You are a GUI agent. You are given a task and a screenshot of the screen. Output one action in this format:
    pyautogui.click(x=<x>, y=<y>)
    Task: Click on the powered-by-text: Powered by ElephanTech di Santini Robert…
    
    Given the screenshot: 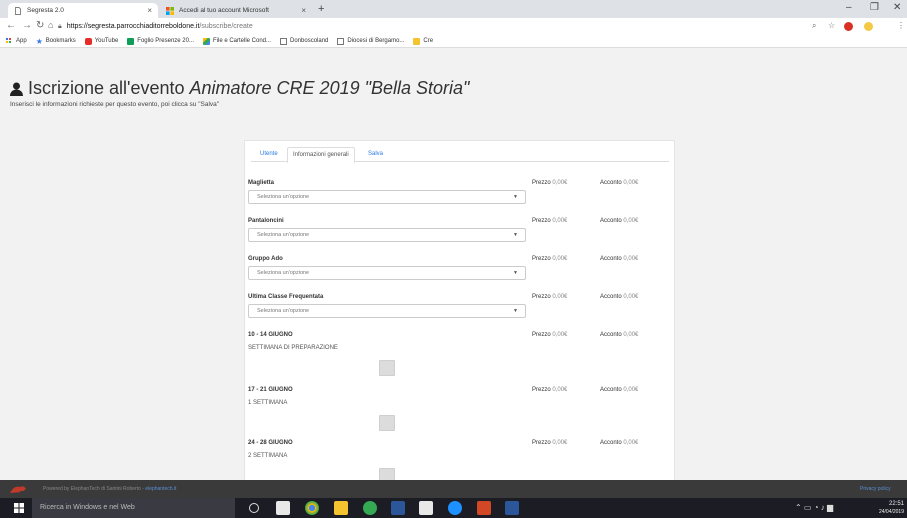 What is the action you would take?
    pyautogui.click(x=110, y=489)
    